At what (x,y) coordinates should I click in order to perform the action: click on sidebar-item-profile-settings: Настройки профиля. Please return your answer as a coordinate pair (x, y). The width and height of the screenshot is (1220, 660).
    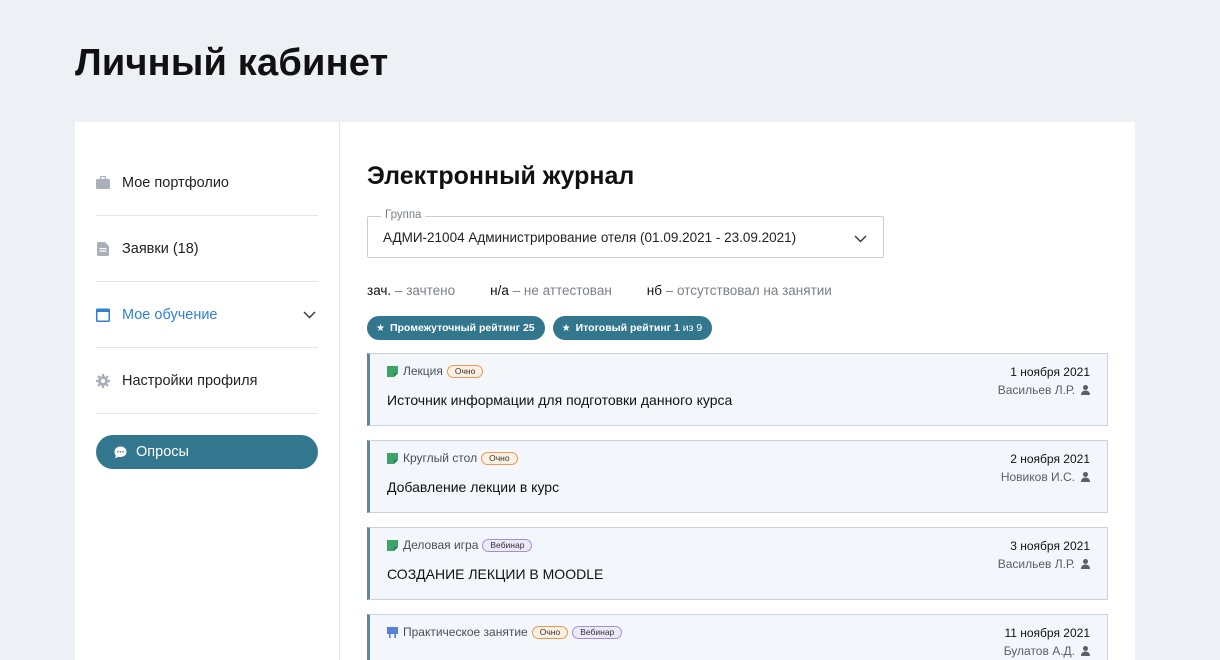
    Looking at the image, I should click on (207, 381).